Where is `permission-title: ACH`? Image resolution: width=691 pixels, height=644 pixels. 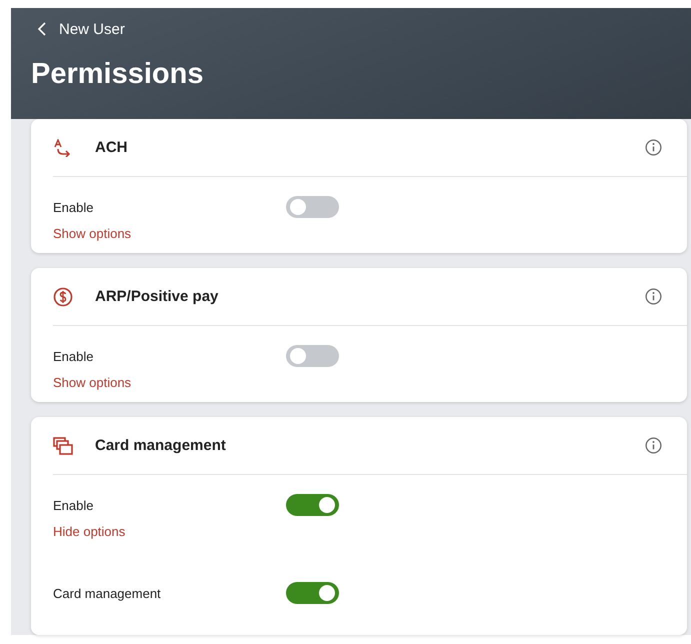 permission-title: ACH is located at coordinates (111, 147).